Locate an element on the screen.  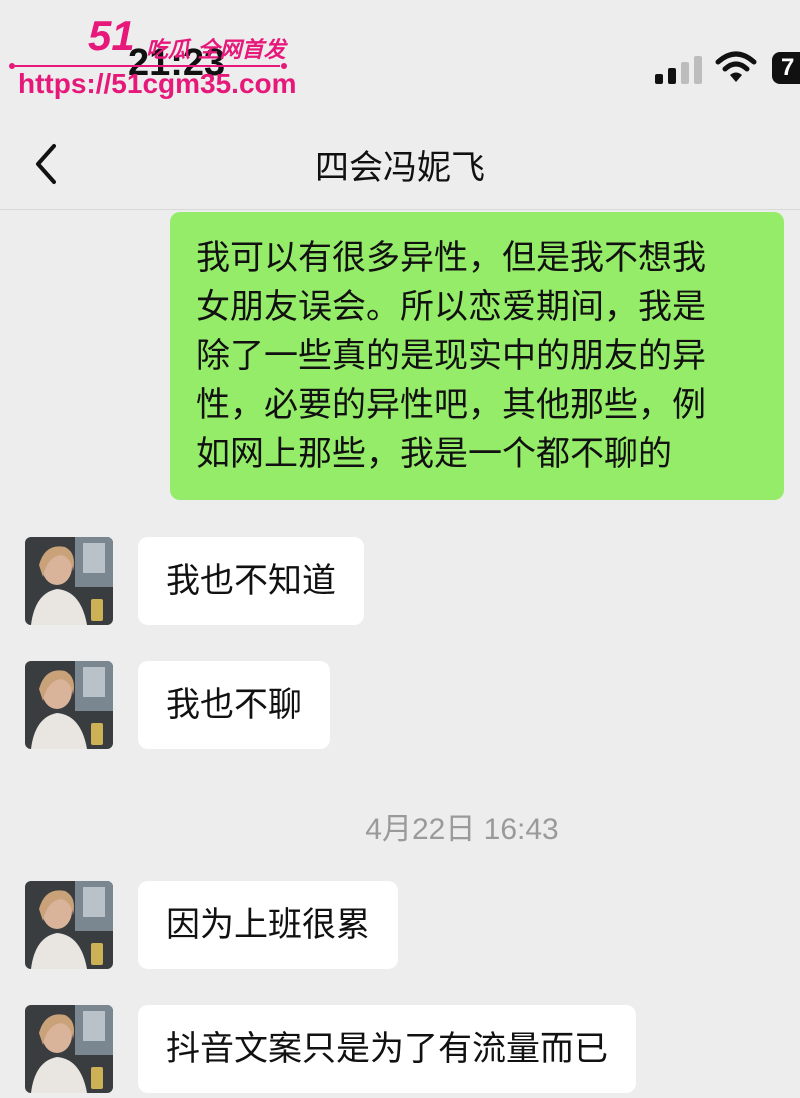
incoming-message-bubble: 因为上班很累 is located at coordinates (268, 925).